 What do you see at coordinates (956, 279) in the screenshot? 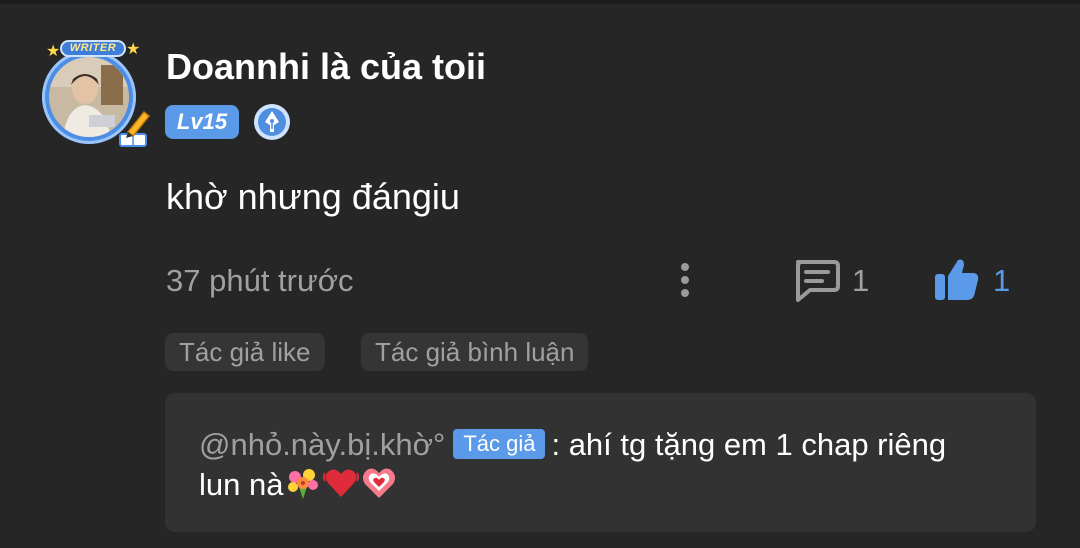
I see `thumbs-up-icon` at bounding box center [956, 279].